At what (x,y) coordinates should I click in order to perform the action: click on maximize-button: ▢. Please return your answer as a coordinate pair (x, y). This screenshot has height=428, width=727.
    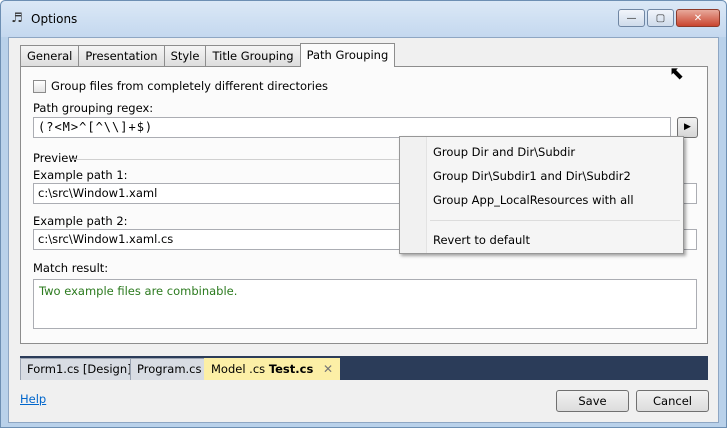
    Looking at the image, I should click on (660, 18).